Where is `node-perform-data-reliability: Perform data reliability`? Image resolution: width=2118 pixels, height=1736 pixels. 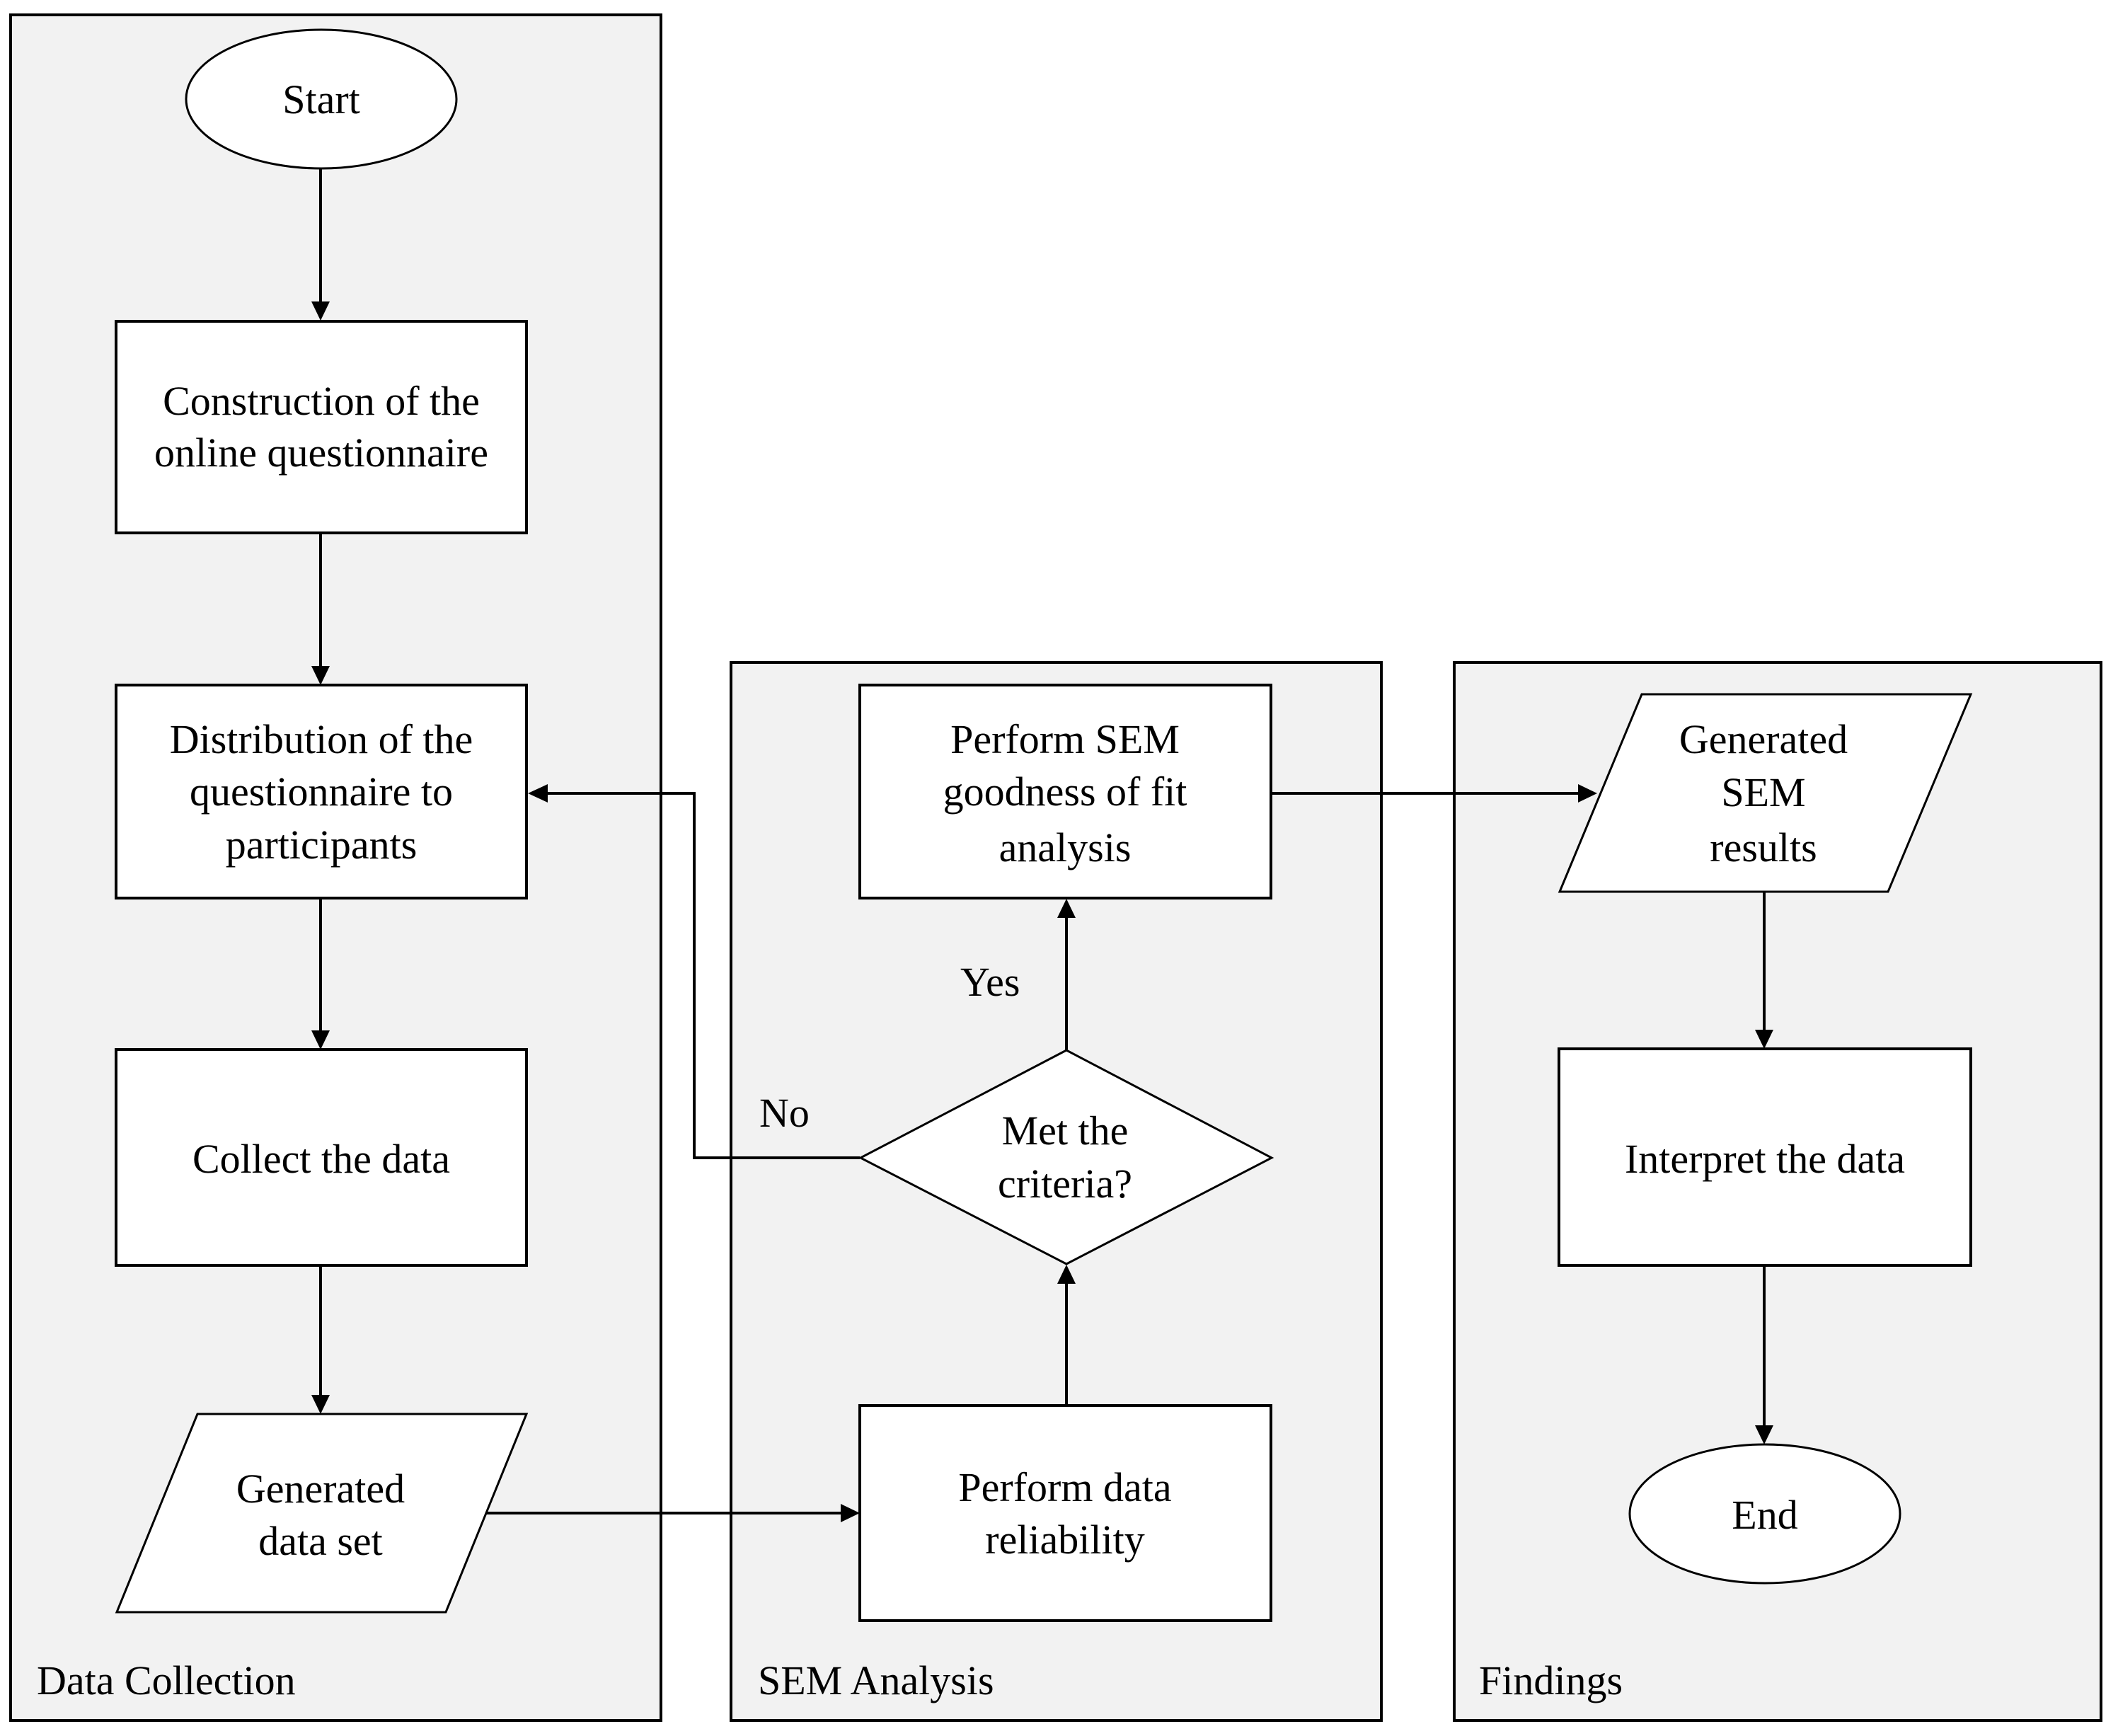 node-perform-data-reliability: Perform data reliability is located at coordinates (1065, 1513).